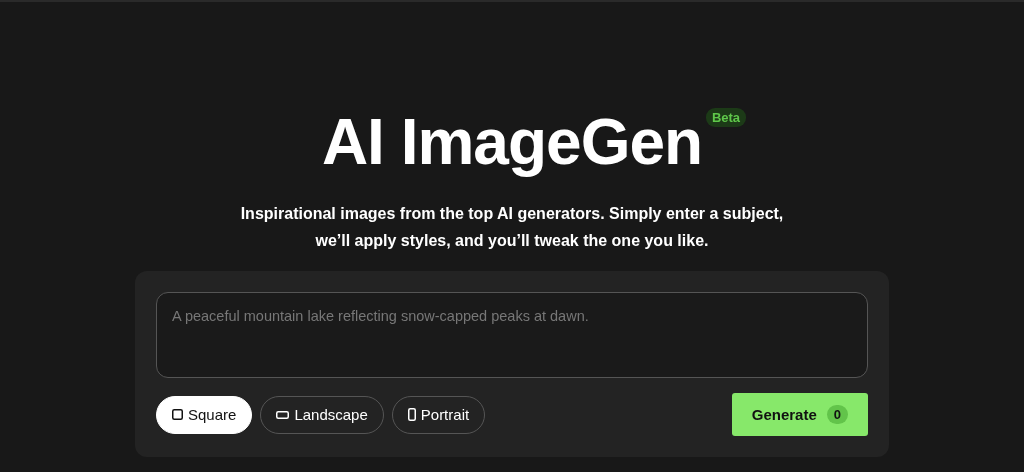 This screenshot has height=472, width=1024. Describe the element at coordinates (283, 414) in the screenshot. I see `landscape-icon` at that location.